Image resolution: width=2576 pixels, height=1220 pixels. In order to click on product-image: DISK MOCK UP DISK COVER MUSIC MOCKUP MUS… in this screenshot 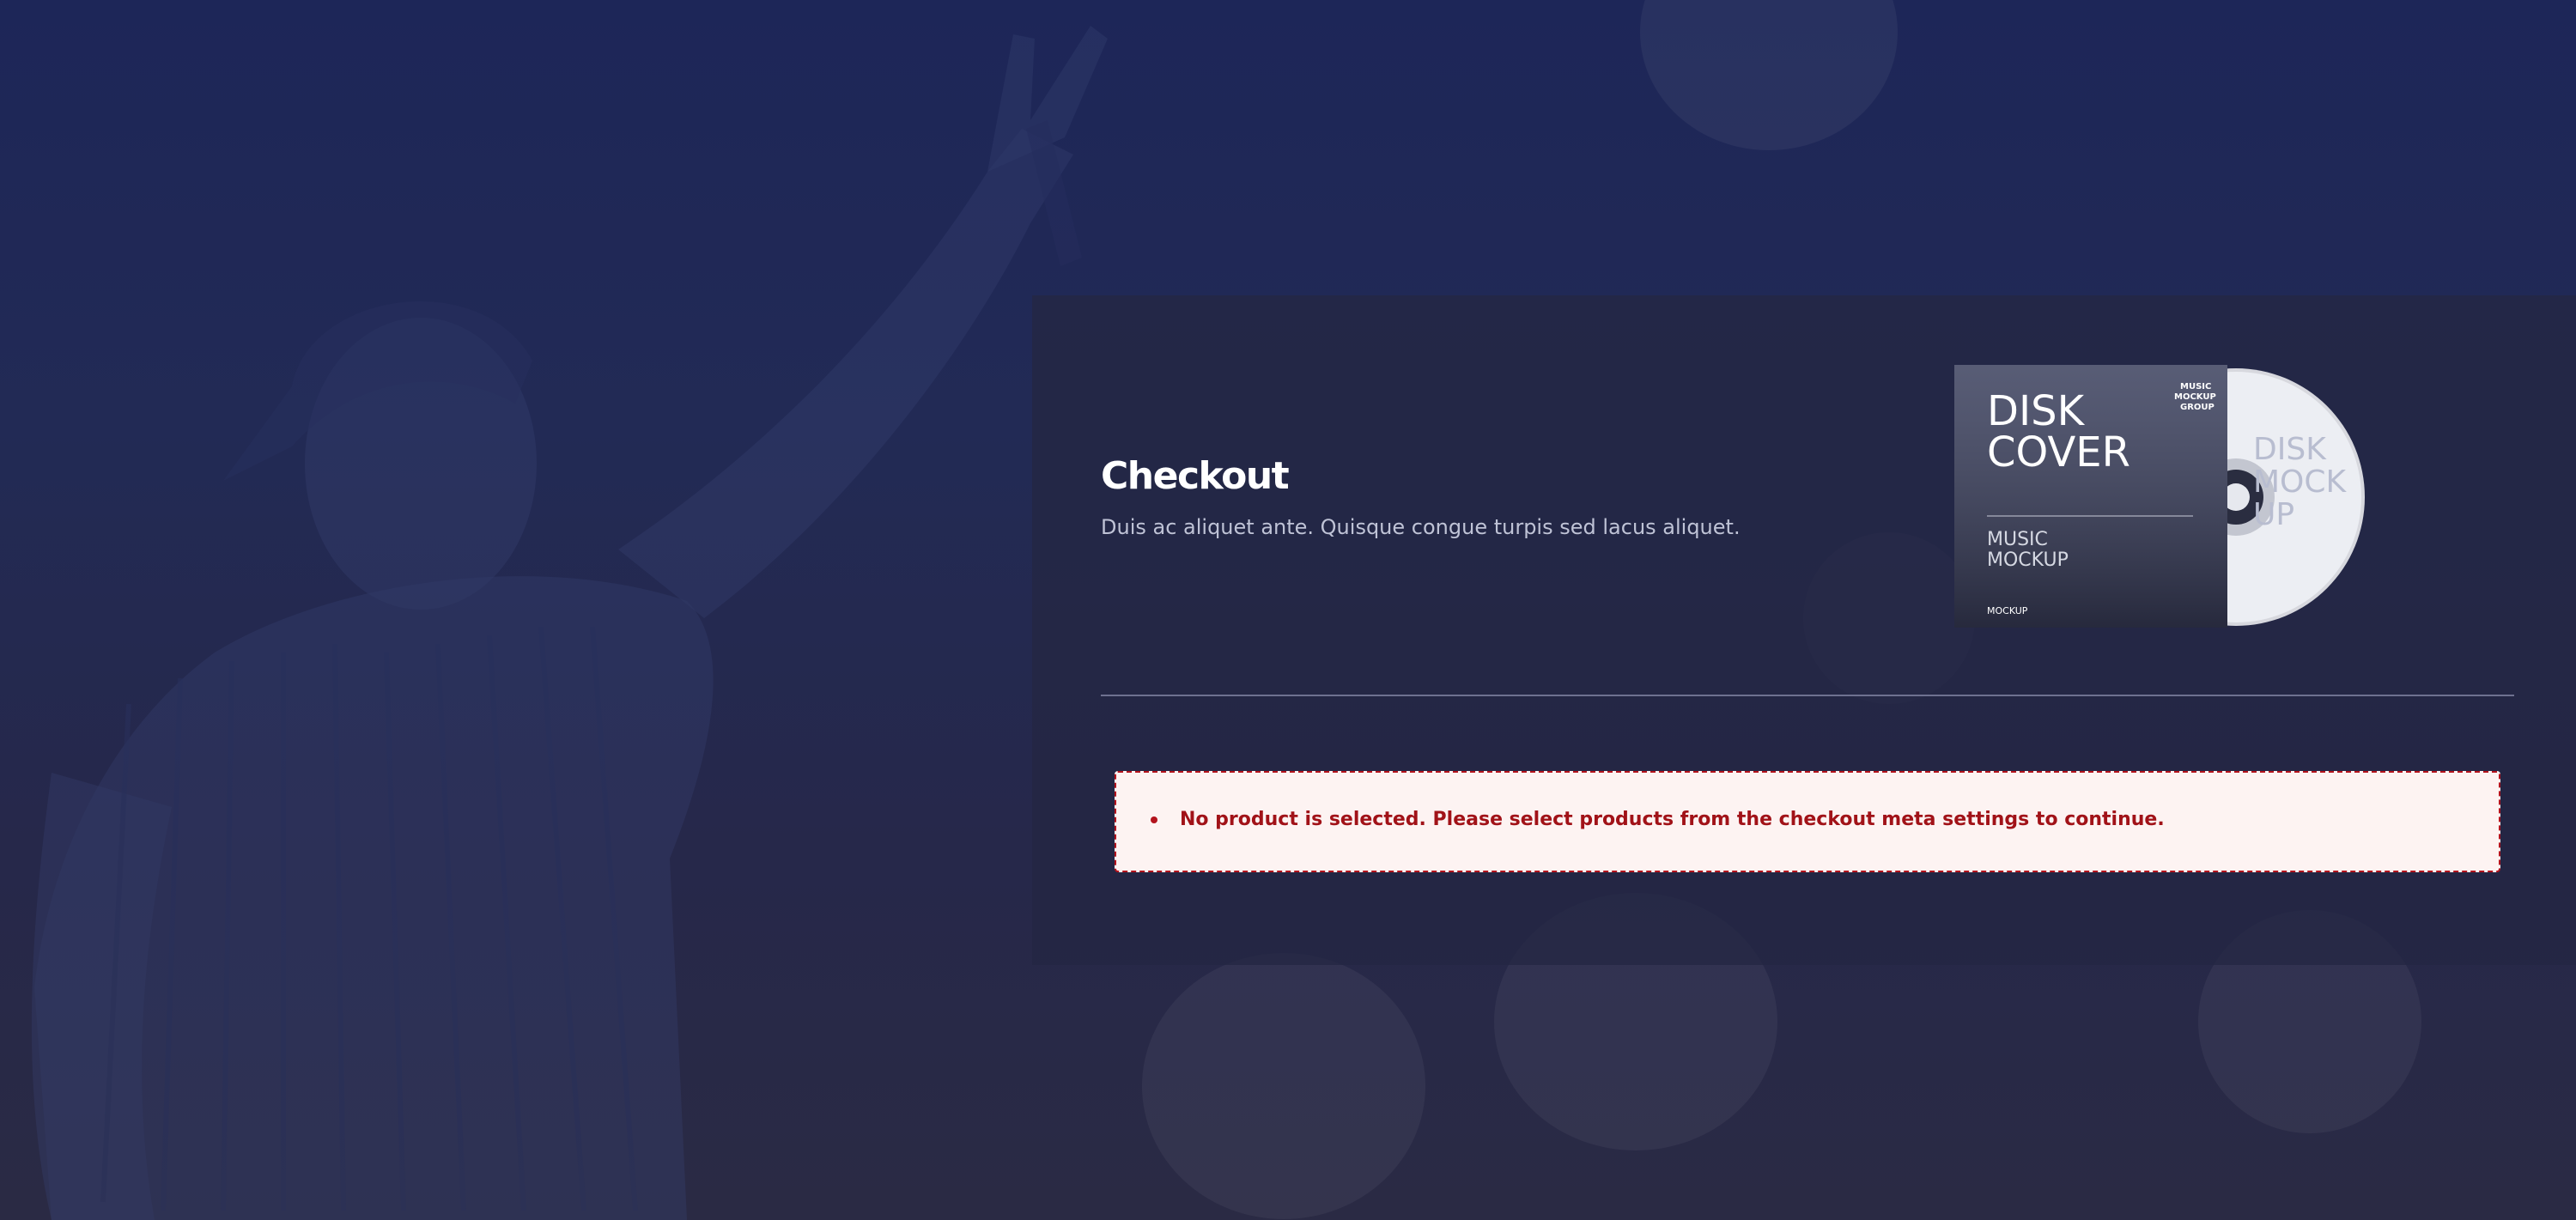, I will do `click(2159, 496)`.